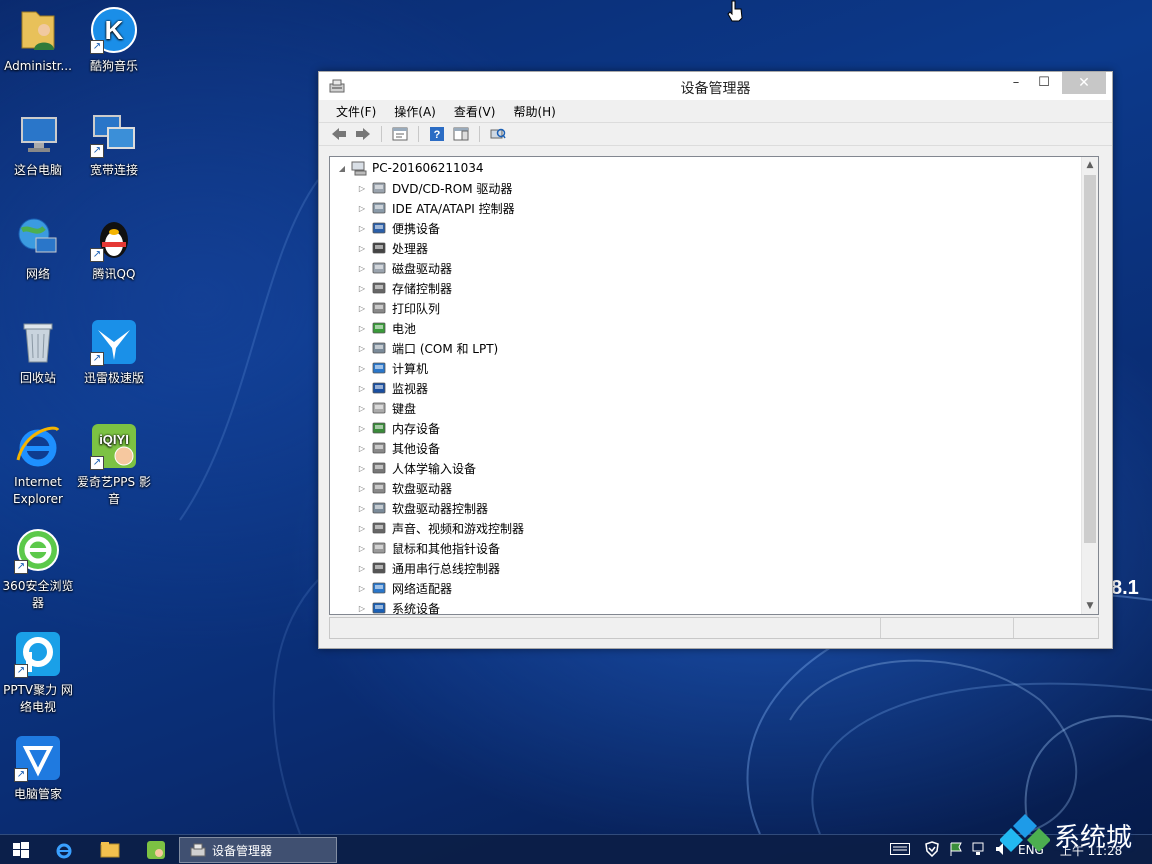 The image size is (1152, 864). I want to click on tree-item: ▷ 监视器, so click(392, 388).